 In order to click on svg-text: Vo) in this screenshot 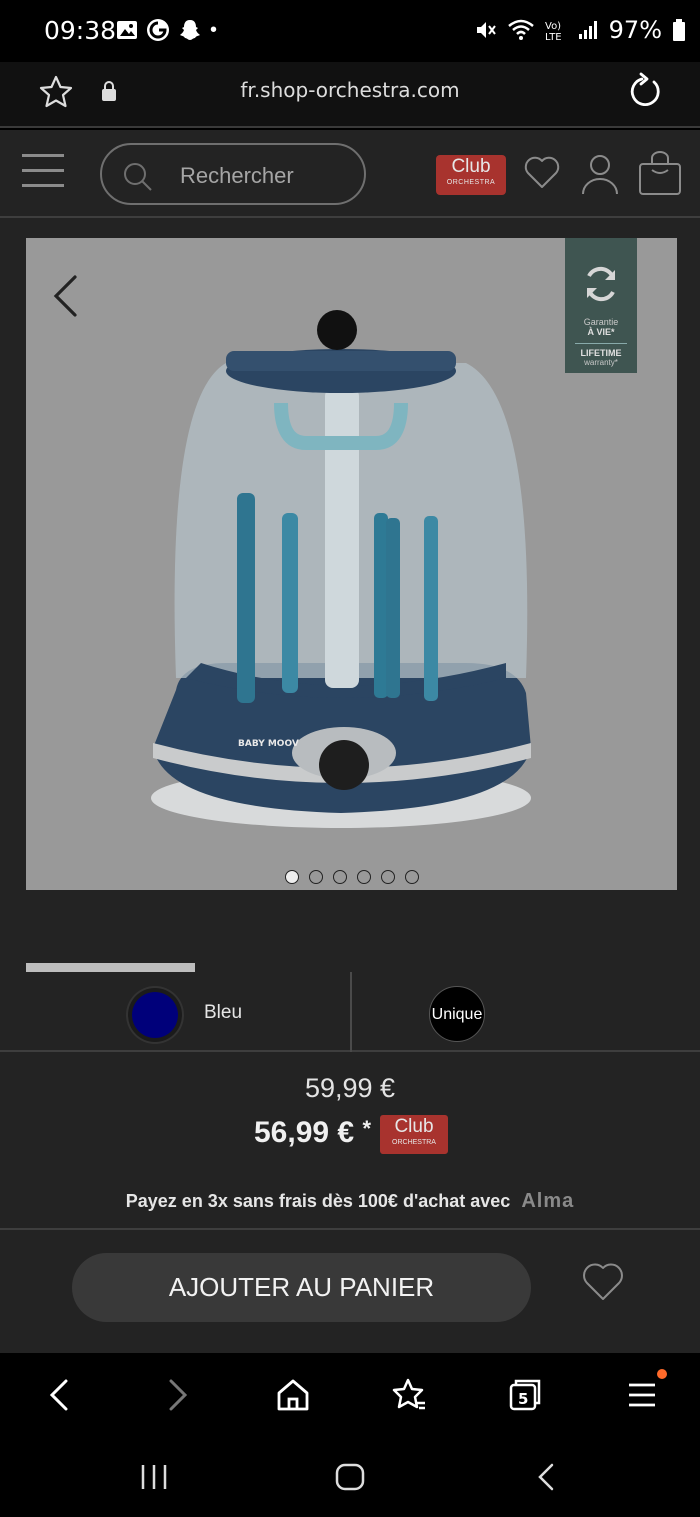, I will do `click(553, 26)`.